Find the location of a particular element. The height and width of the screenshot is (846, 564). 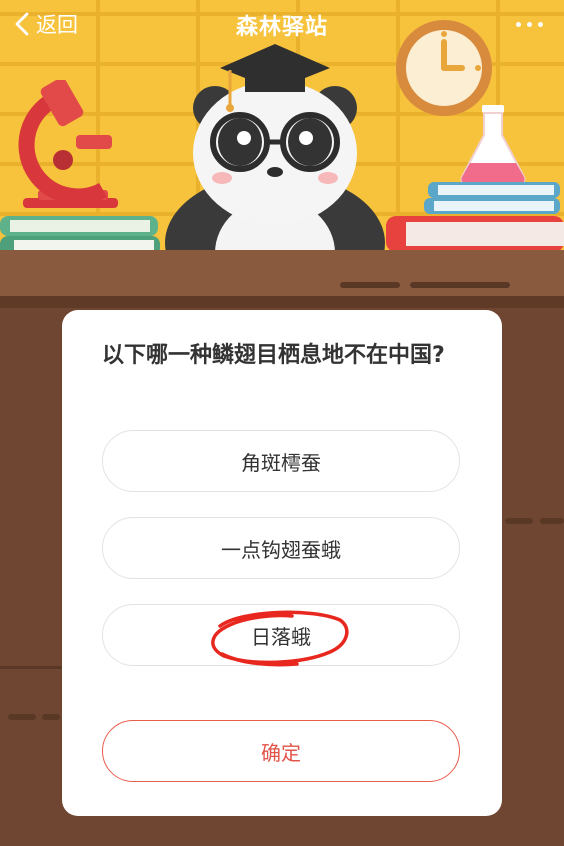

answer-option-2: 一点钩翅蚕蛾 is located at coordinates (281, 548).